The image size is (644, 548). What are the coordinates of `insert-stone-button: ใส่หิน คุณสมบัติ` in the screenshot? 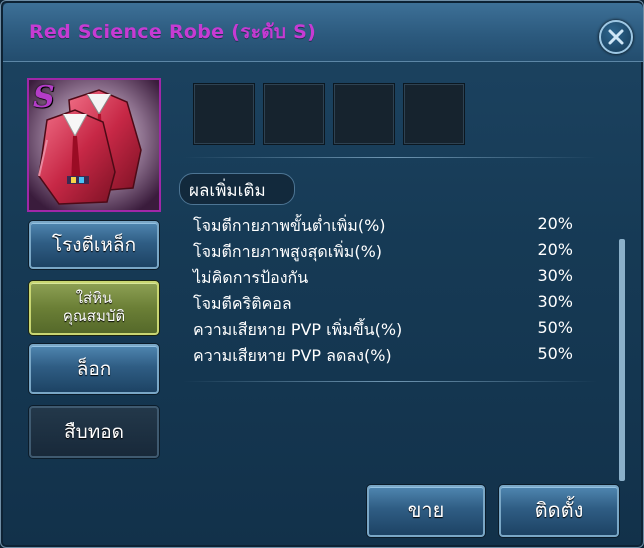 It's located at (94, 308).